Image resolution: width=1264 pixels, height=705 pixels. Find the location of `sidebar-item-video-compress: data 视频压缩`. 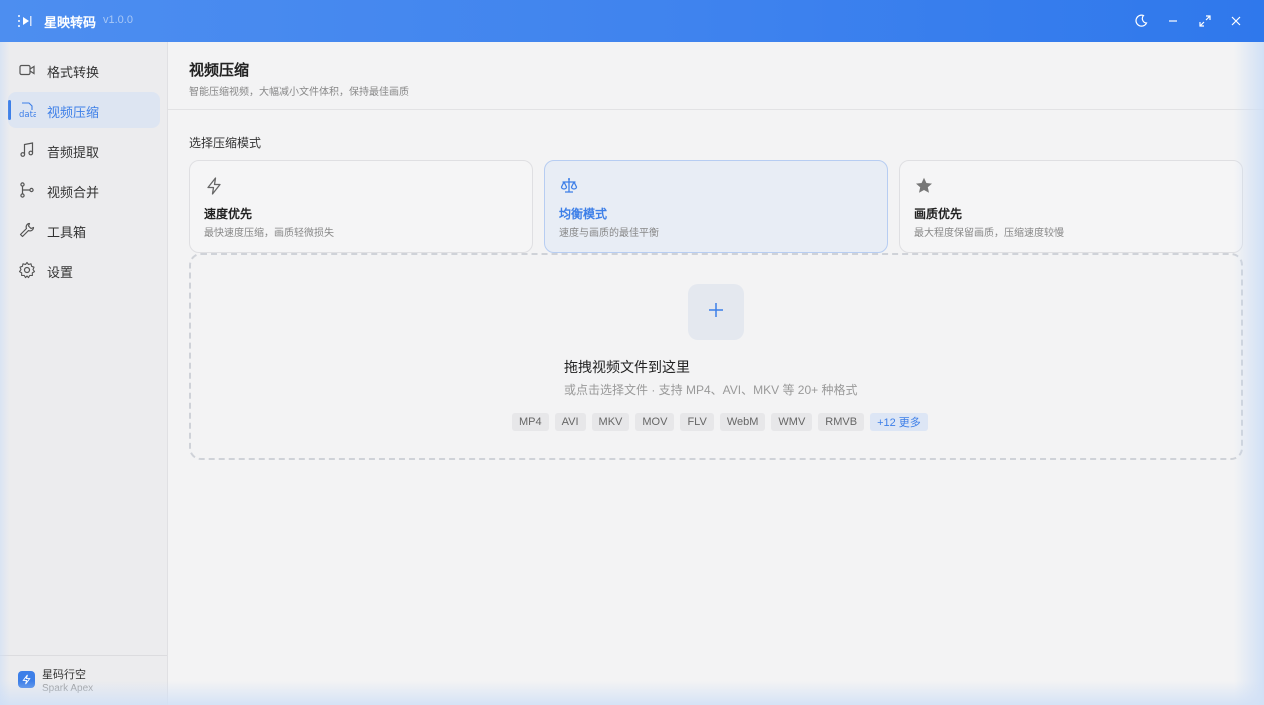

sidebar-item-video-compress: data 视频压缩 is located at coordinates (84, 110).